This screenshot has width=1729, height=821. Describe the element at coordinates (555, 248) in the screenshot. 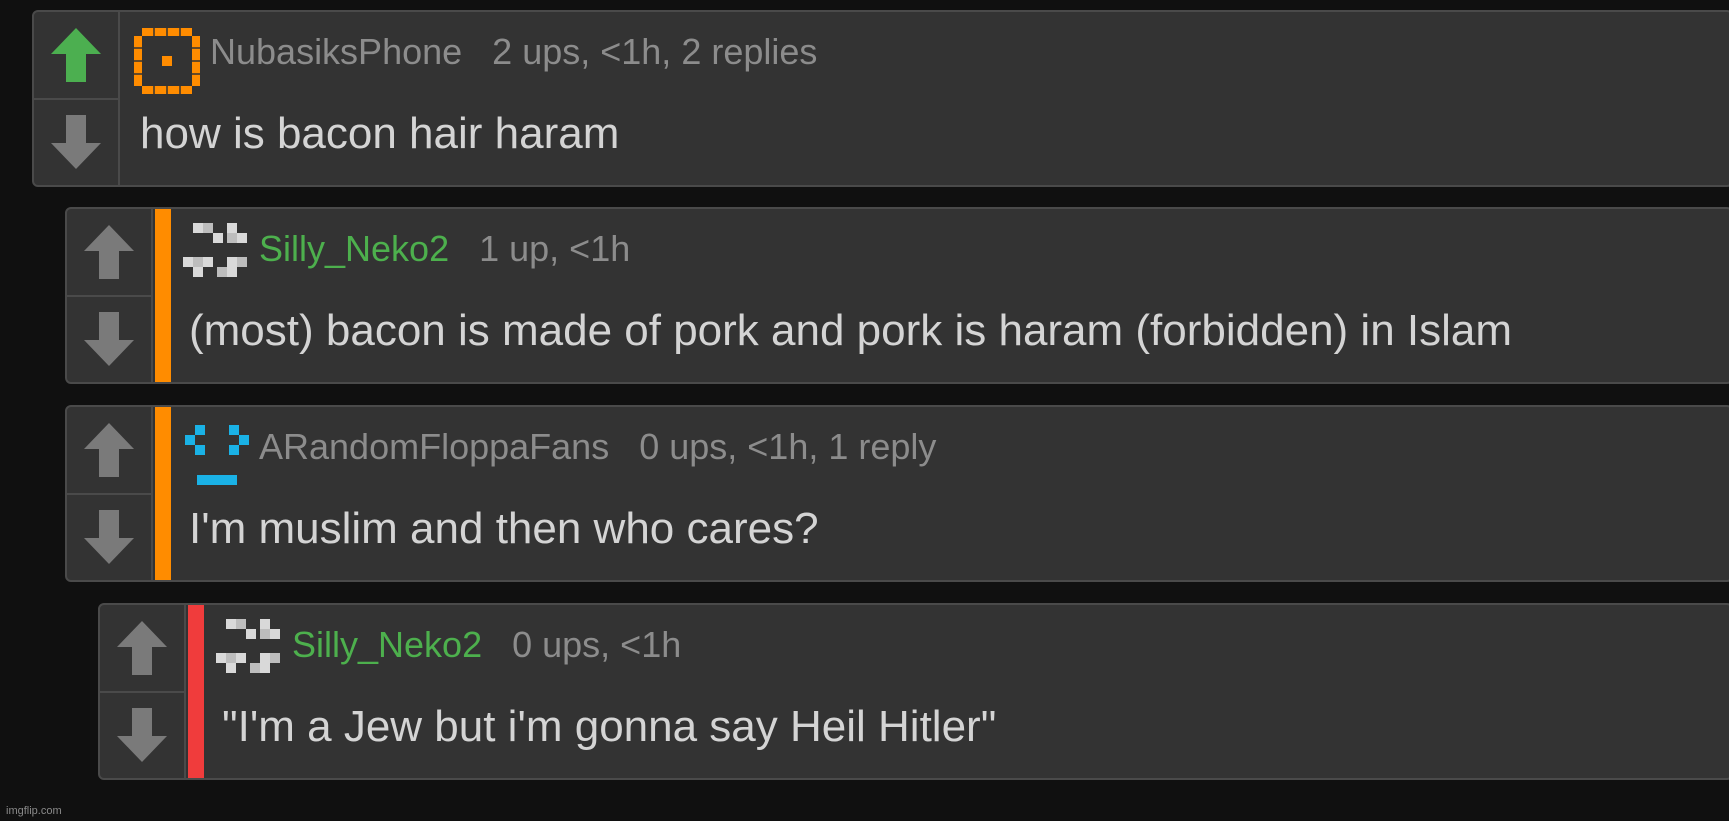

I see `comment-meta: 1 up, <1h` at that location.